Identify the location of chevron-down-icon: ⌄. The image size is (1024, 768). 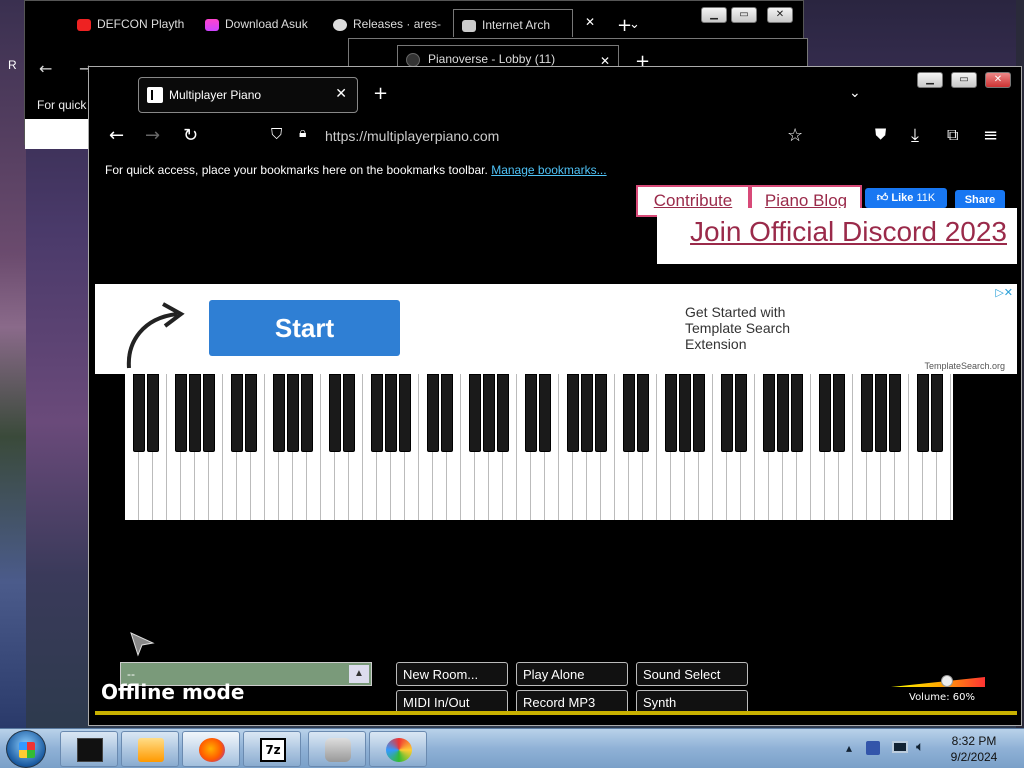
(634, 24).